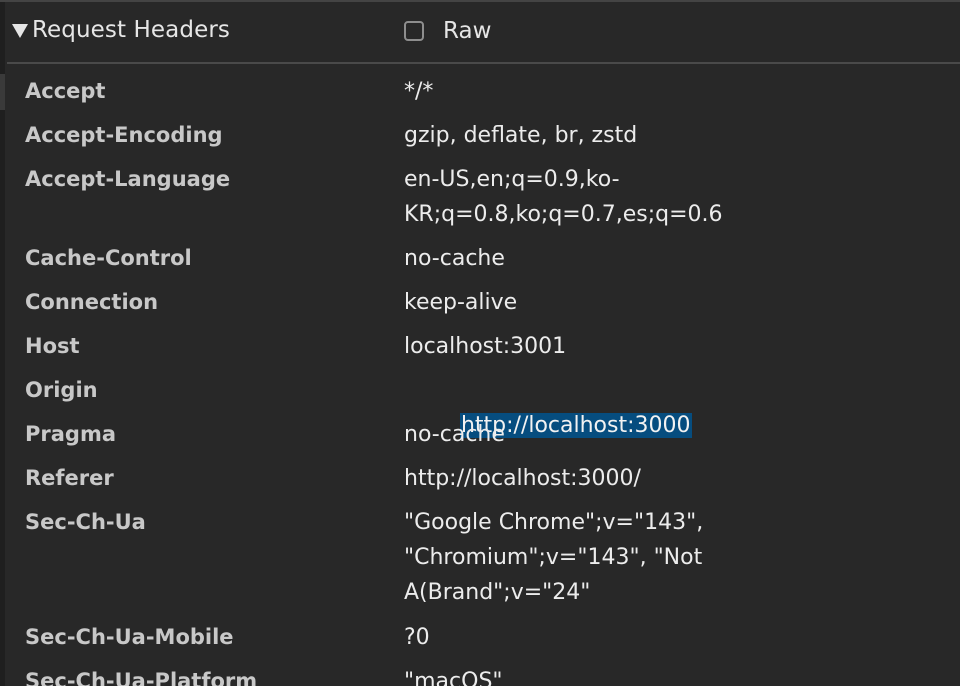 This screenshot has height=686, width=960. I want to click on header-value: "macOS", so click(579, 675).